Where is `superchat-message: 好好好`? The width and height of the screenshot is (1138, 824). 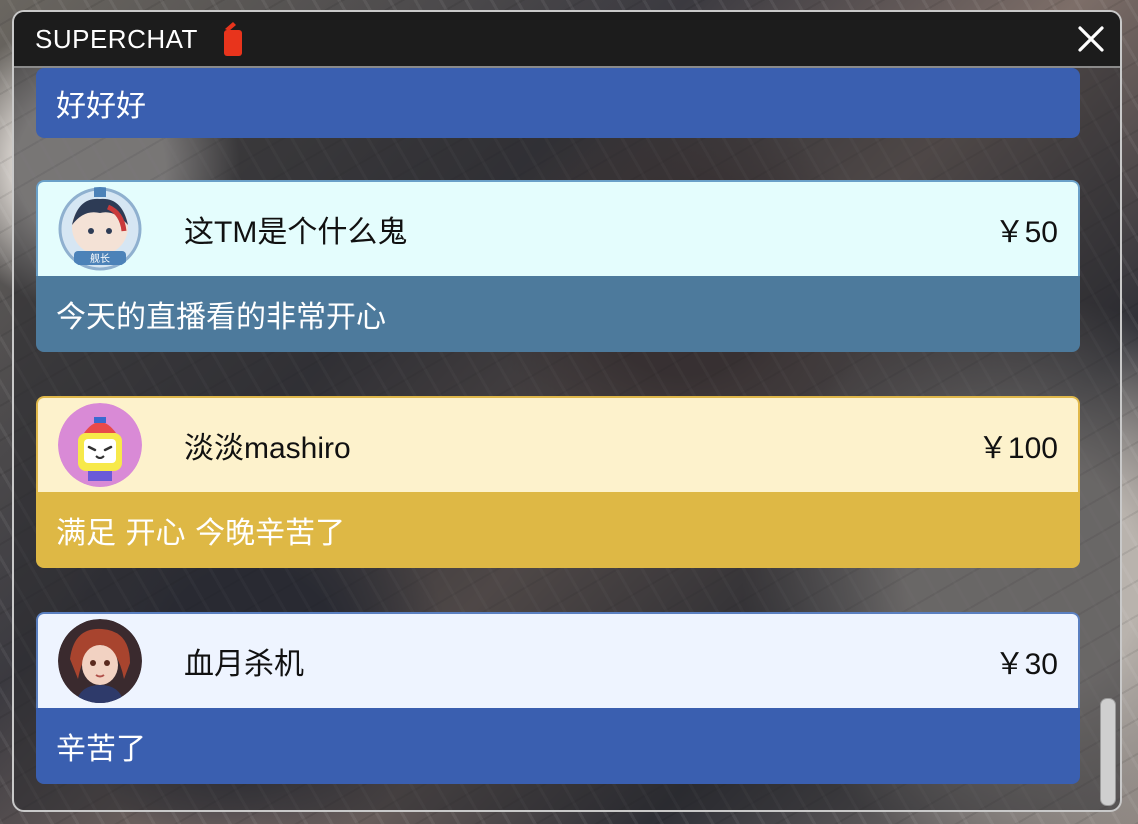 superchat-message: 好好好 is located at coordinates (558, 103).